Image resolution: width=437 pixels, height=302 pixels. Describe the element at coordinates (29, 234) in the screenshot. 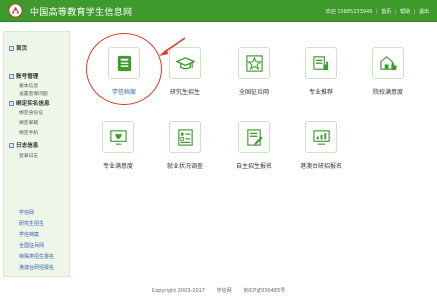

I see `sidebar-link-archive: 学信档案` at that location.